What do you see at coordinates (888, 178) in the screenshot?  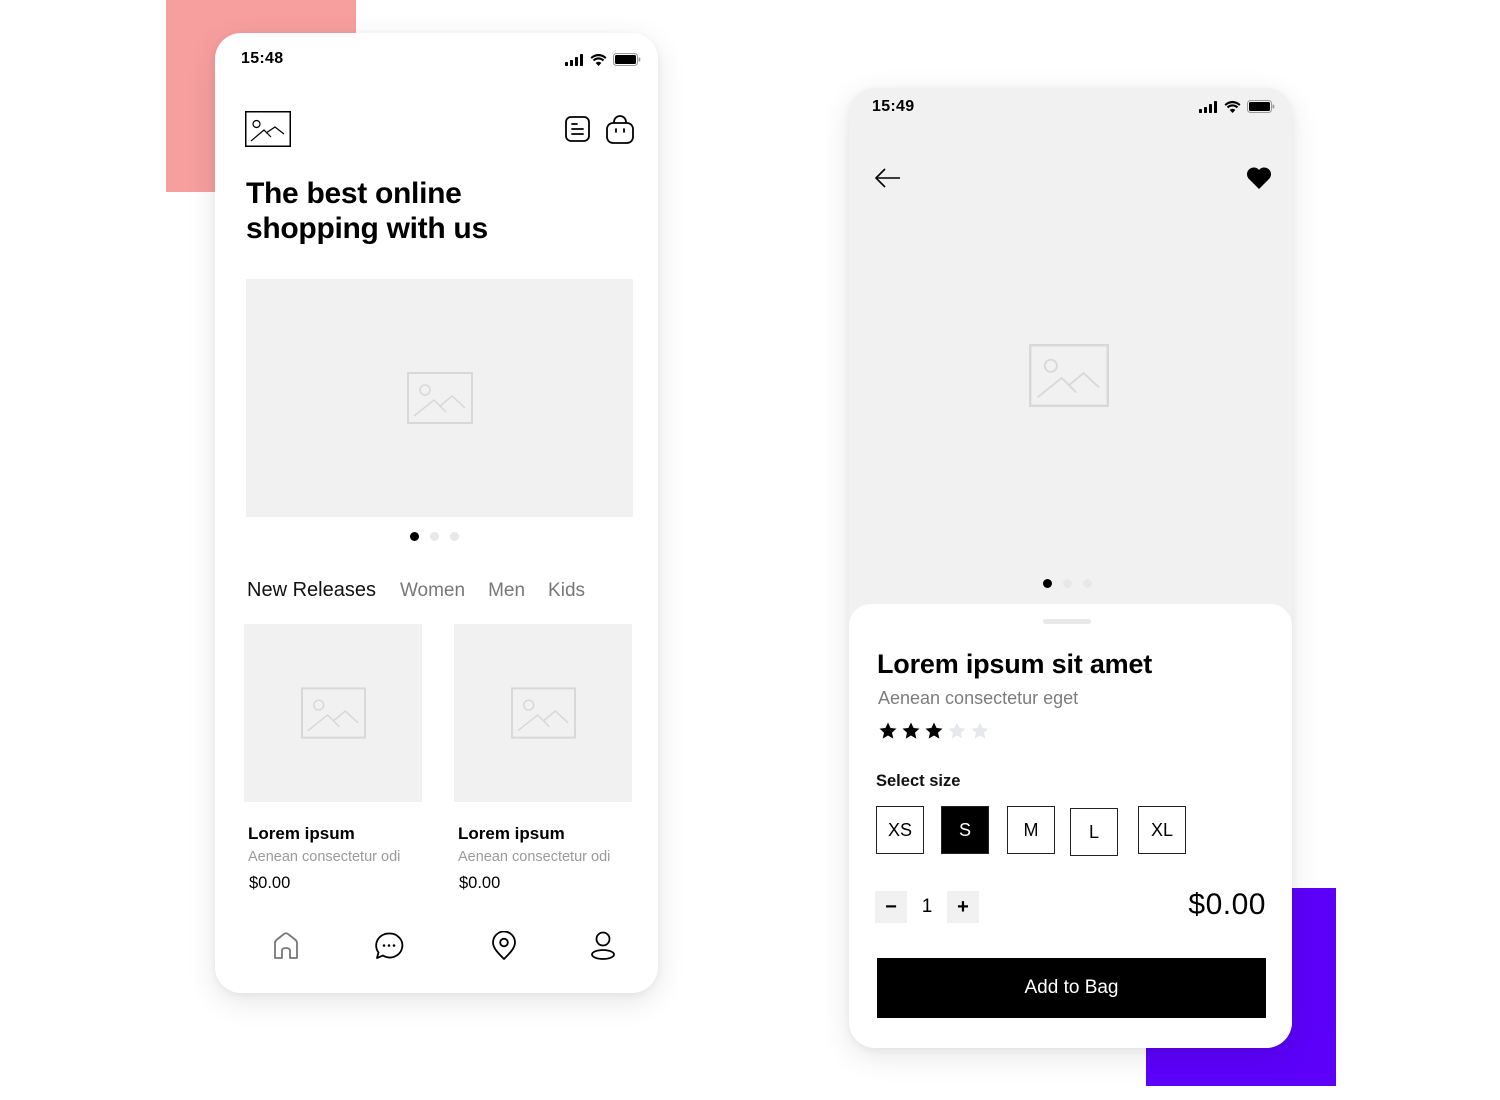 I see `back-arrow-icon` at bounding box center [888, 178].